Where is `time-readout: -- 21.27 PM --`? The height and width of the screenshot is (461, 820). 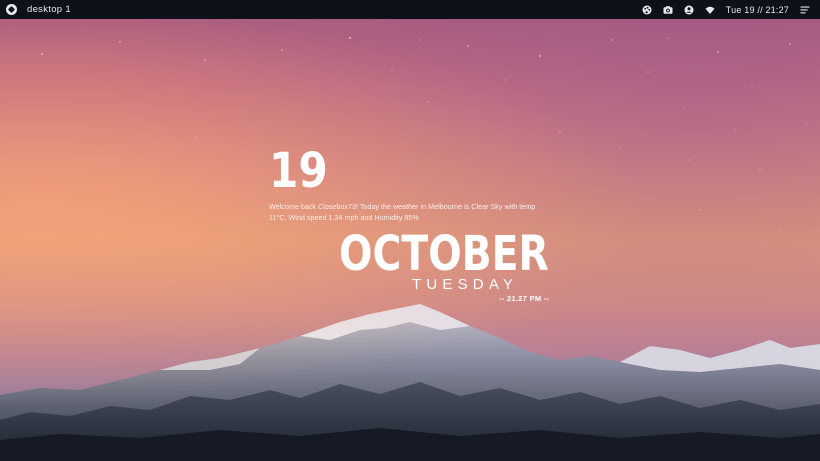
time-readout: -- 21.27 PM -- is located at coordinates (524, 298).